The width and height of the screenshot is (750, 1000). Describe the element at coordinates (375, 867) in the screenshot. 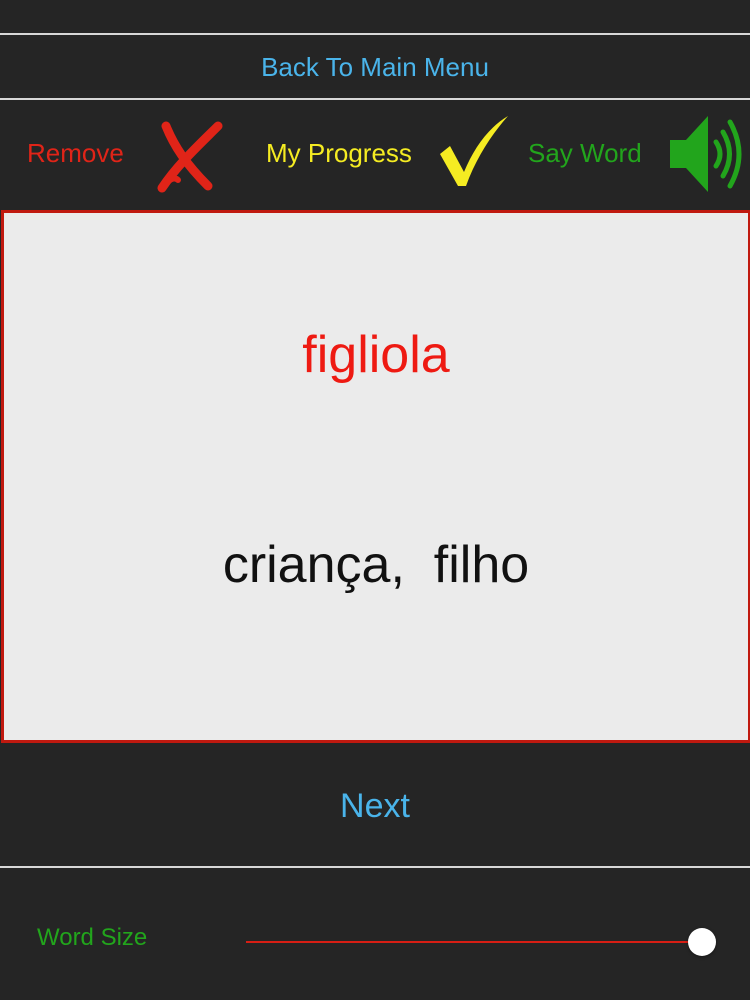

I see `bottom-divider` at that location.